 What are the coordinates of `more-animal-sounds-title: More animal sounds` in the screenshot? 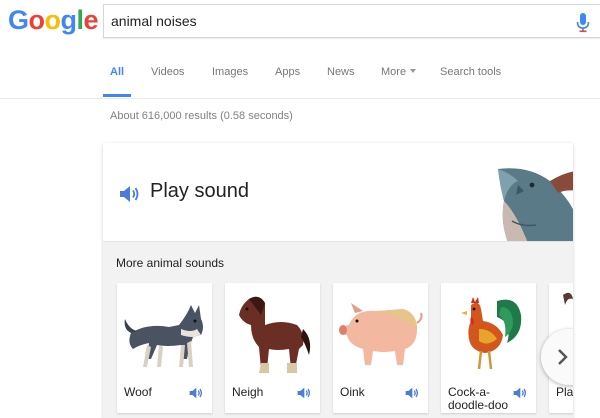 It's located at (170, 263).